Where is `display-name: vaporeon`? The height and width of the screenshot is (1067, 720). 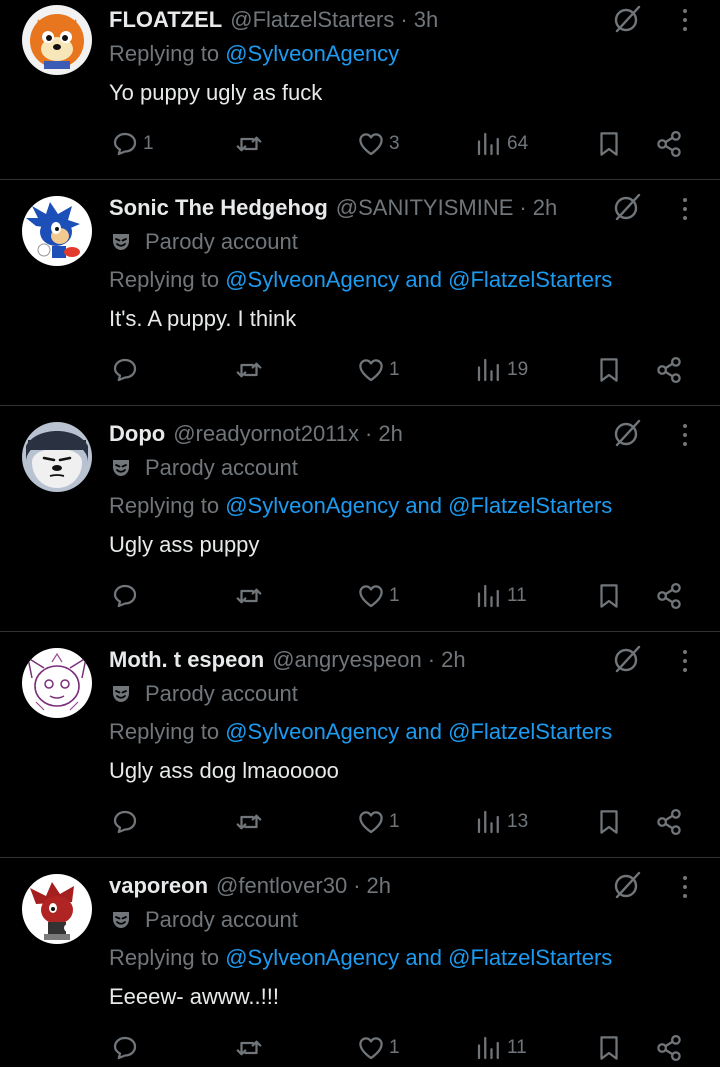
display-name: vaporeon is located at coordinates (158, 886).